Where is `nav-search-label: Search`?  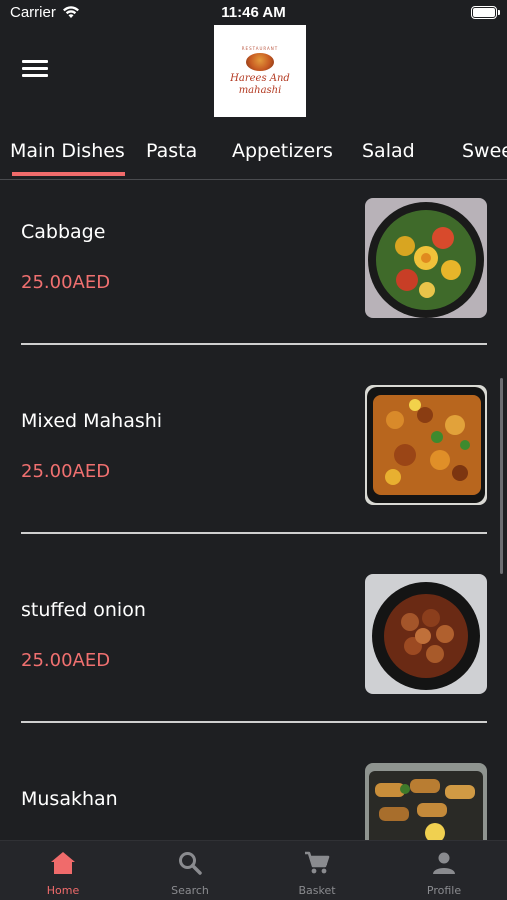
nav-search-label: Search is located at coordinates (190, 890).